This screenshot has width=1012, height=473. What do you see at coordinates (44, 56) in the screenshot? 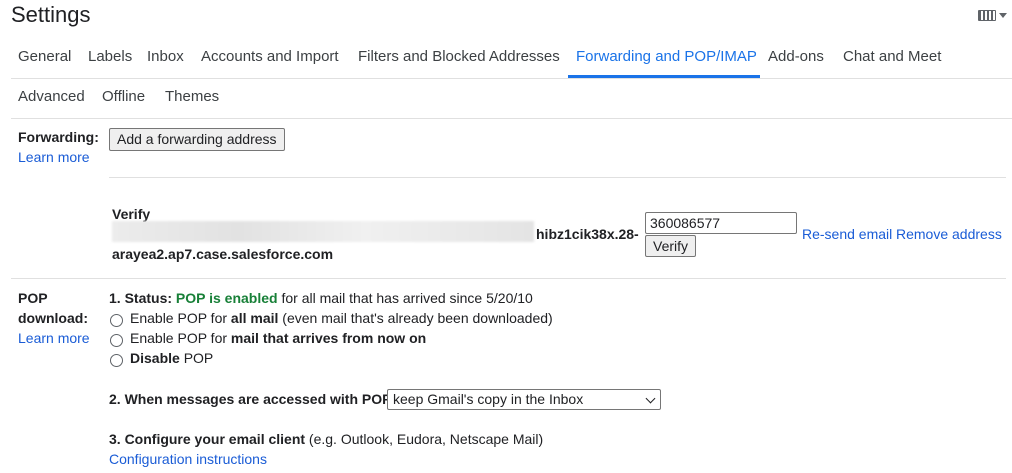
I see `tab-general: General` at bounding box center [44, 56].